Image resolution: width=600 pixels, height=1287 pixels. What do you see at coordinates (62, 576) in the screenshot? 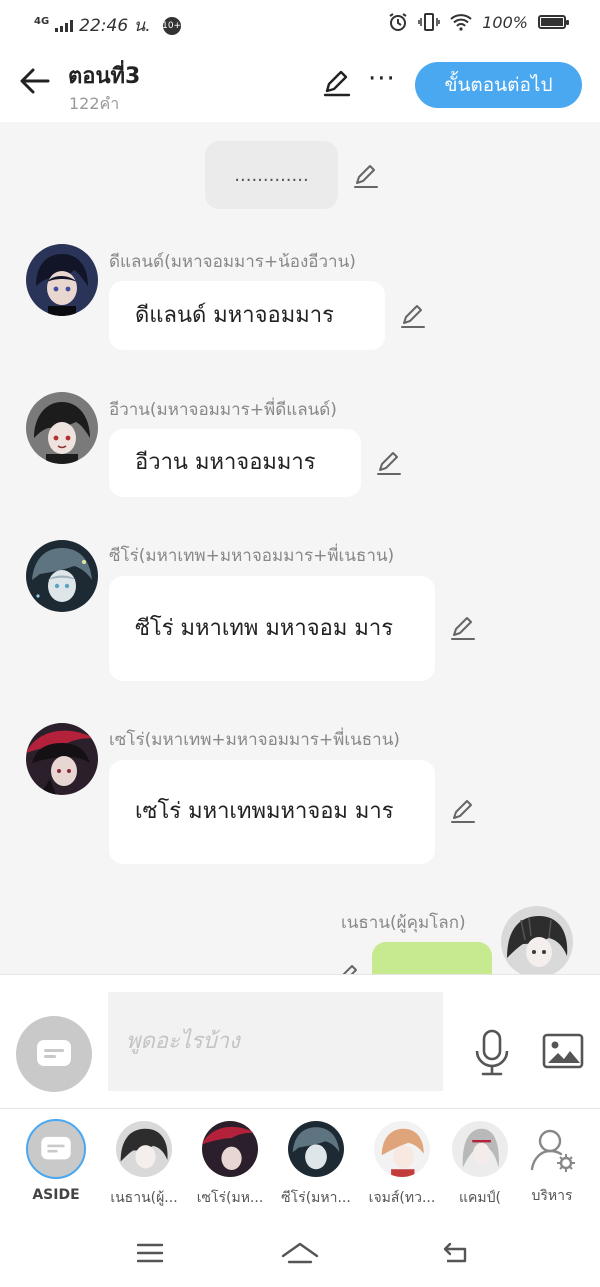
I see `avatar-zero` at bounding box center [62, 576].